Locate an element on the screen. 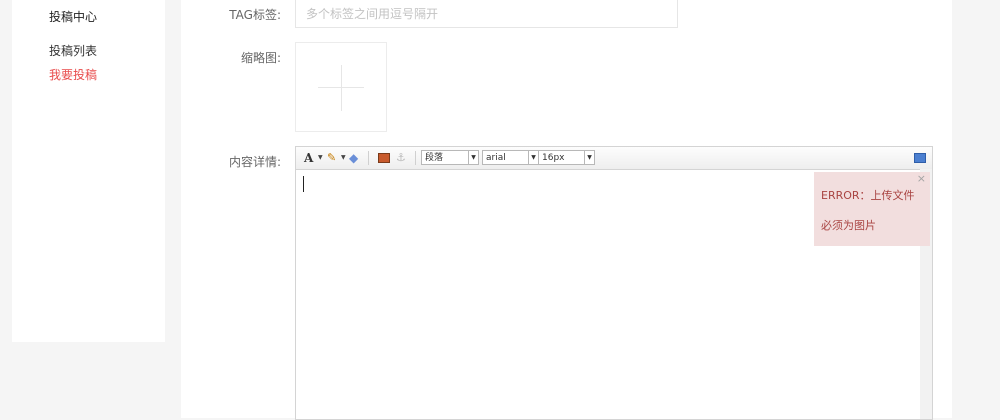 The width and height of the screenshot is (1000, 420). sidebar-item-submit: 我要投稿 is located at coordinates (73, 74).